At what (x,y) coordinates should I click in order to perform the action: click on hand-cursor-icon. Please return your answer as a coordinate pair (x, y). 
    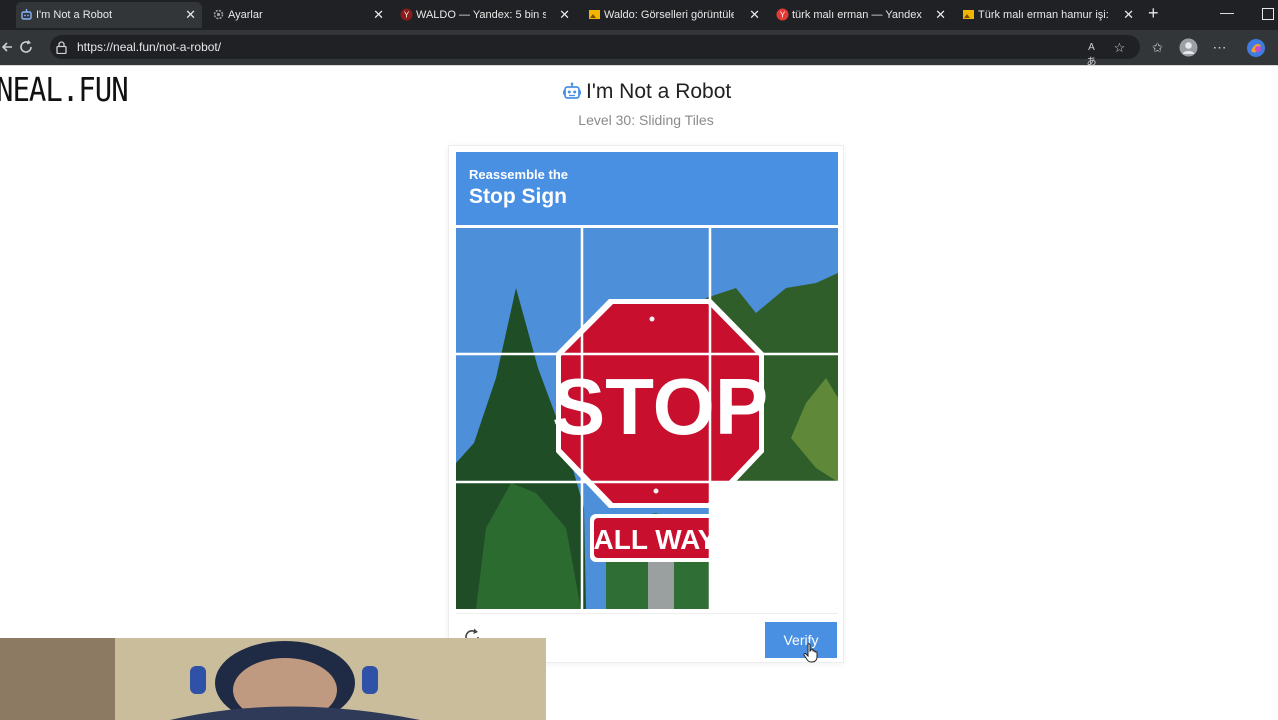
    Looking at the image, I should click on (810, 653).